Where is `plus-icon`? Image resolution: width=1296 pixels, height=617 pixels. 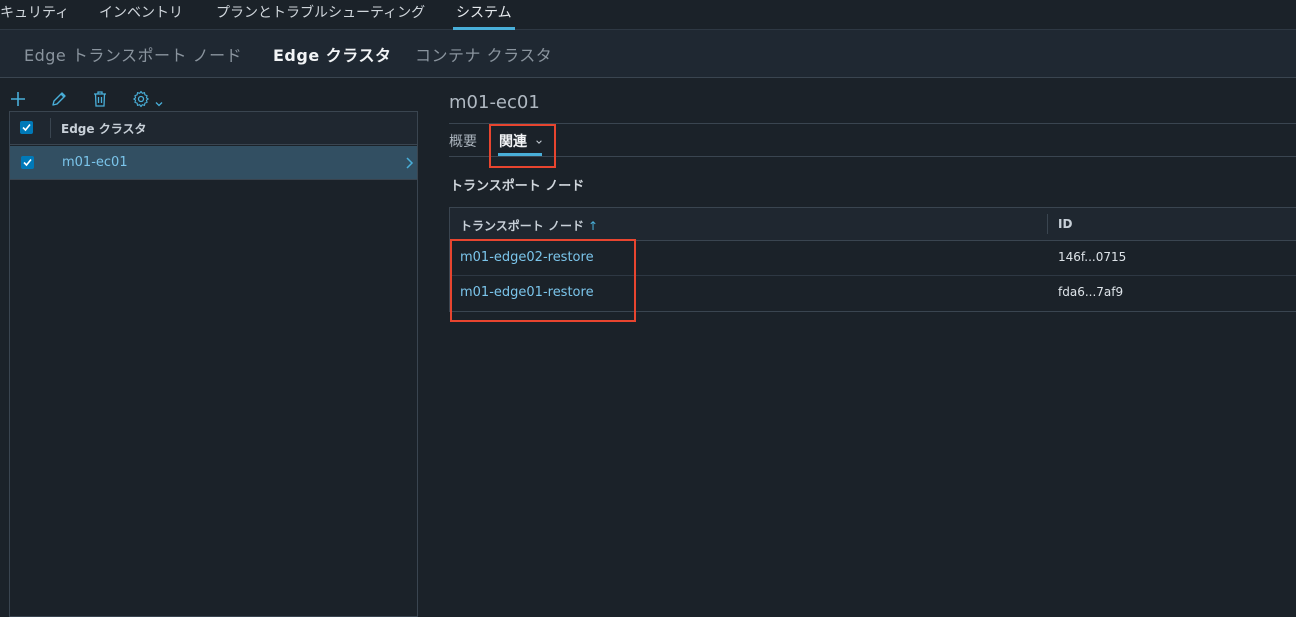 plus-icon is located at coordinates (18, 99).